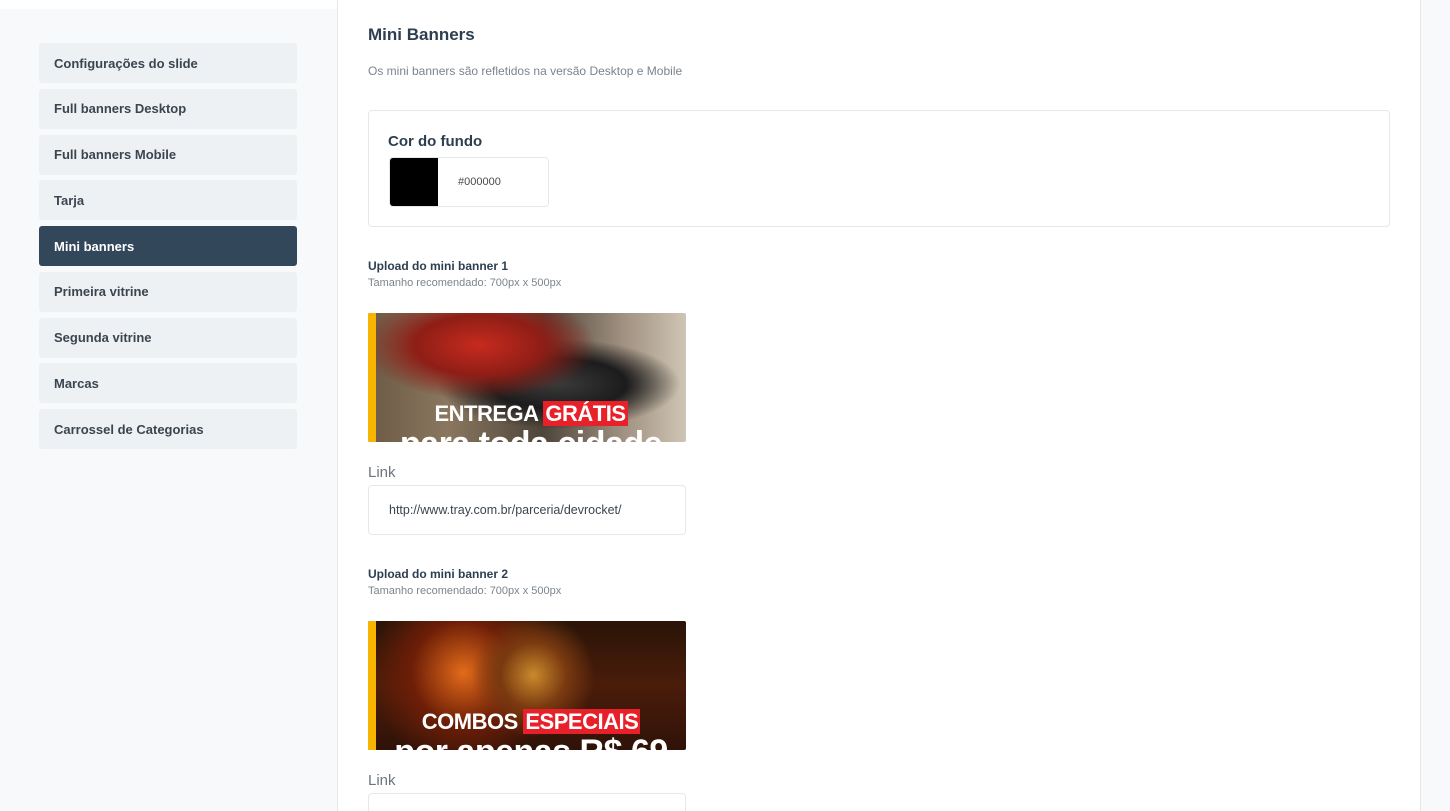  Describe the element at coordinates (120, 109) in the screenshot. I see `sidebar-item-label: Full banners Desktop` at that location.